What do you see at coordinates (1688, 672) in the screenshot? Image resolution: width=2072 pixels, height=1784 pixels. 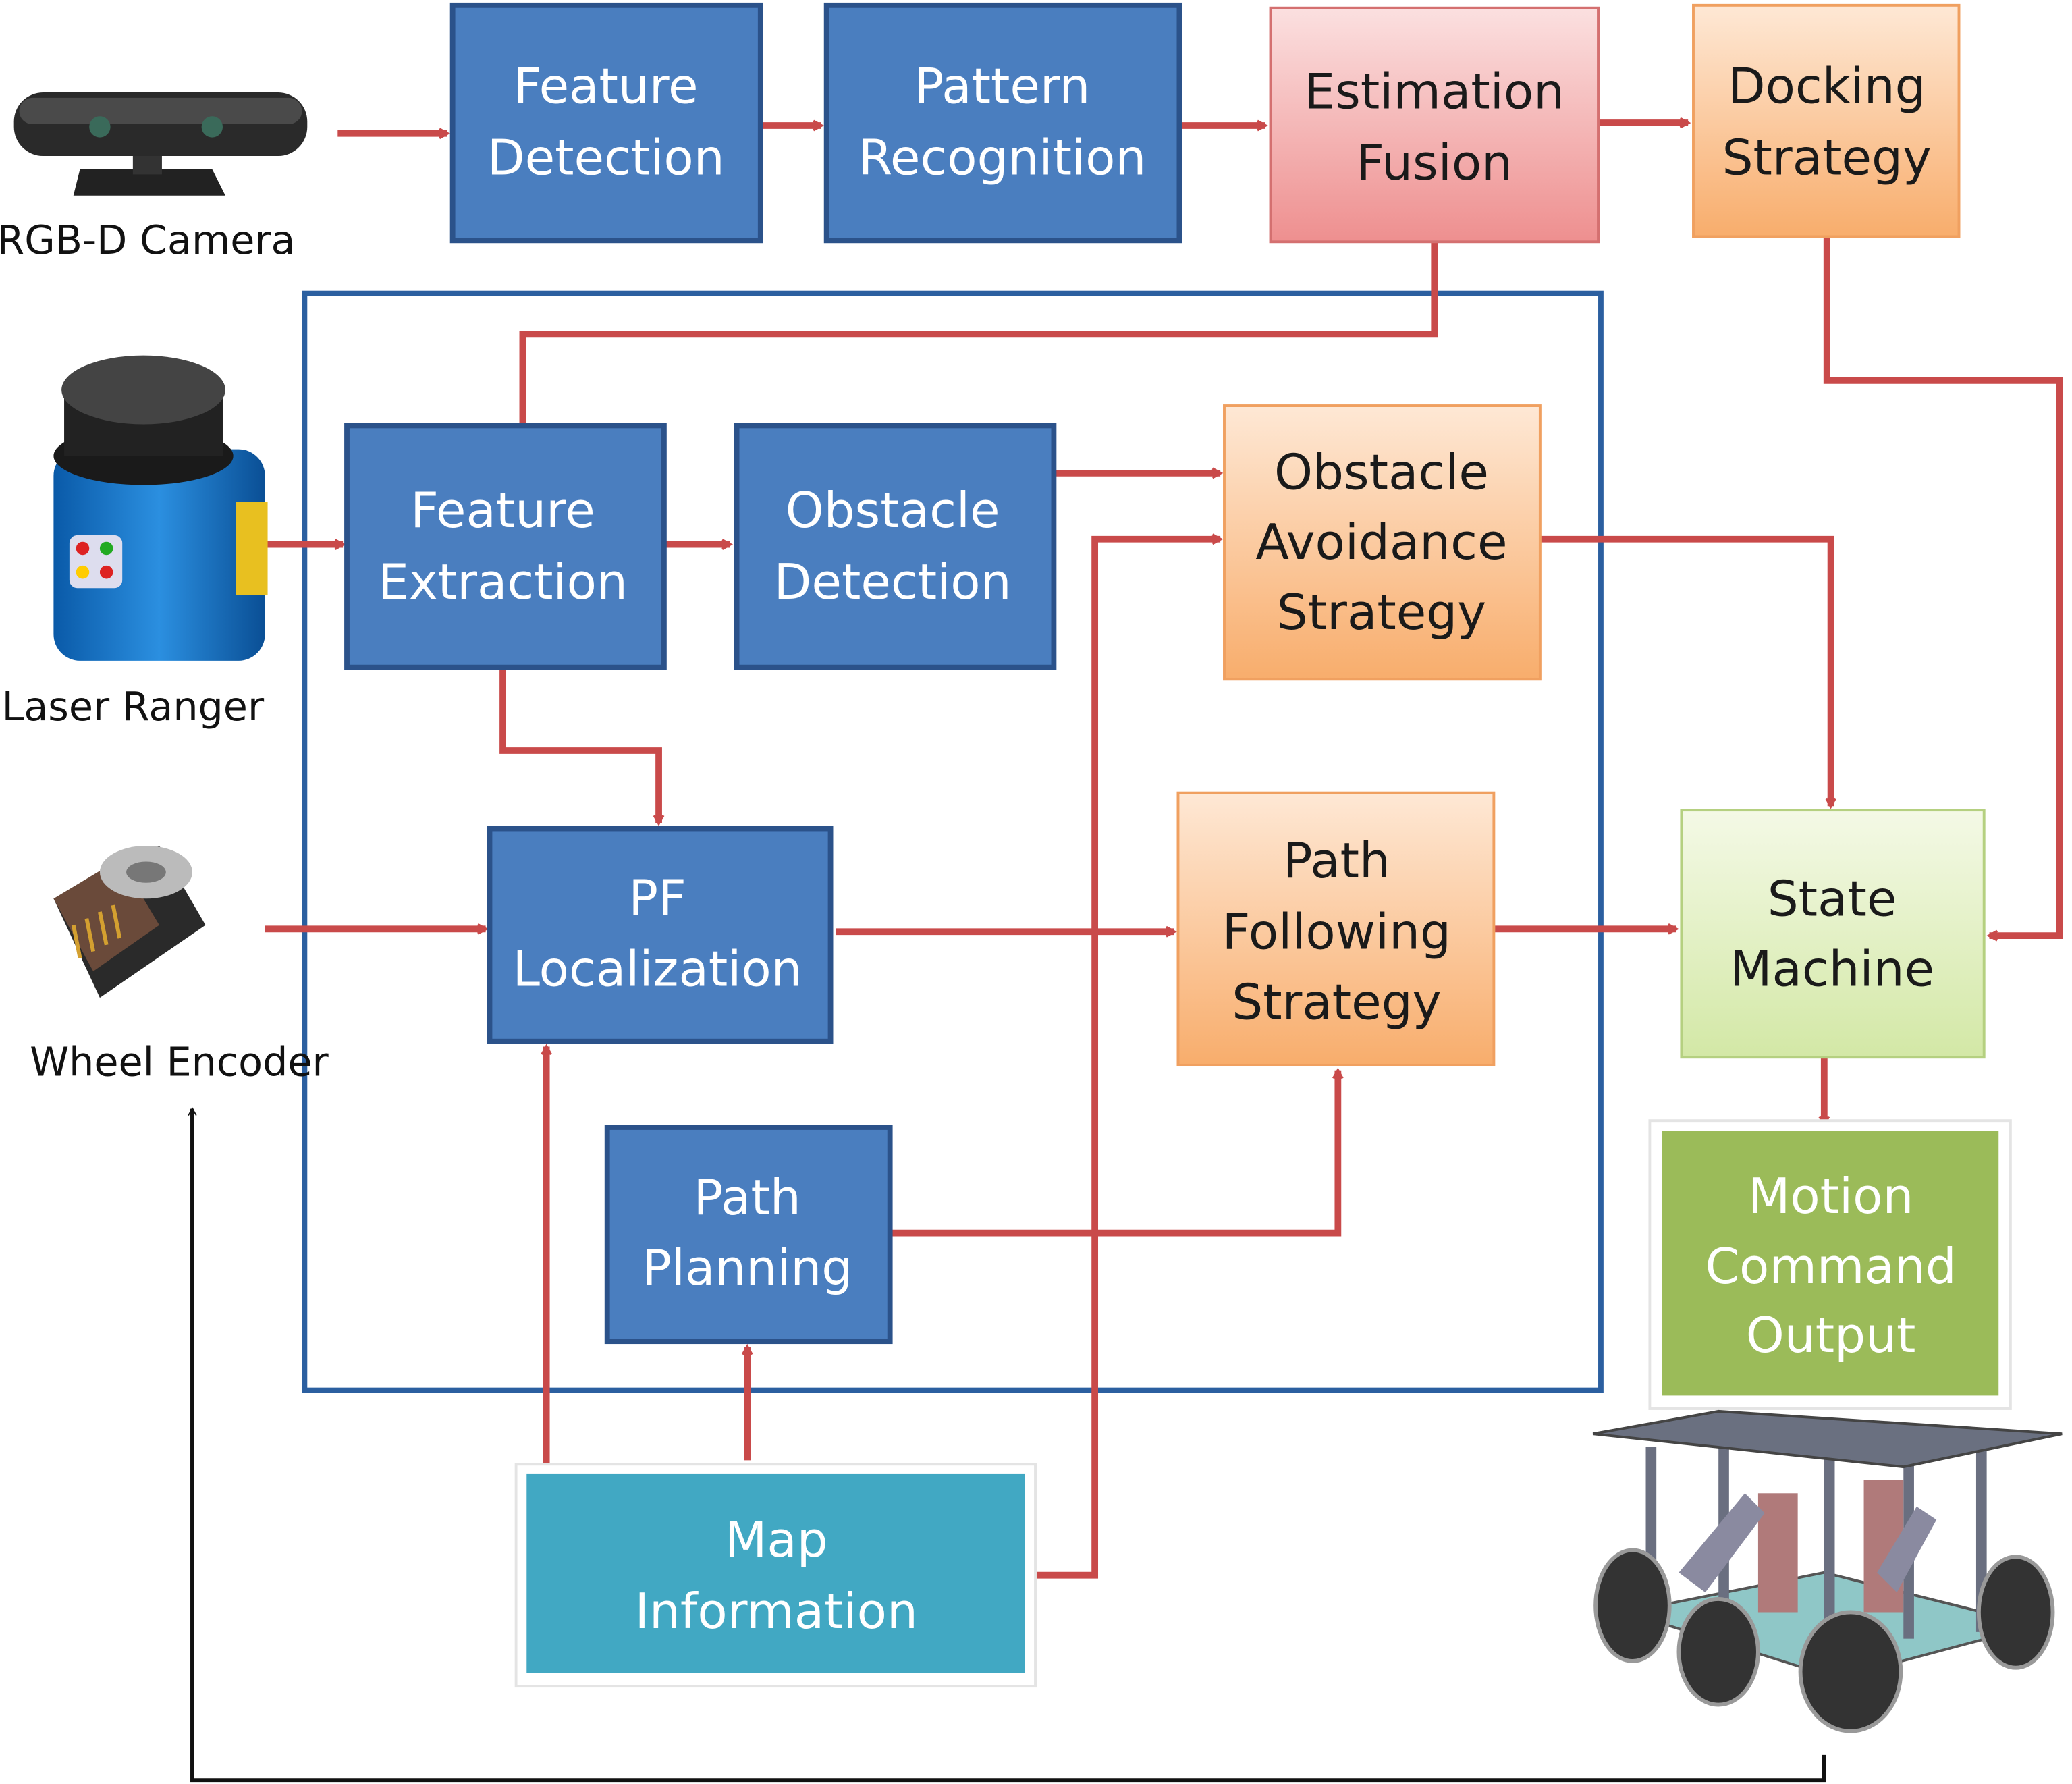 I see `arrow-avoidance-to-state-machine` at bounding box center [1688, 672].